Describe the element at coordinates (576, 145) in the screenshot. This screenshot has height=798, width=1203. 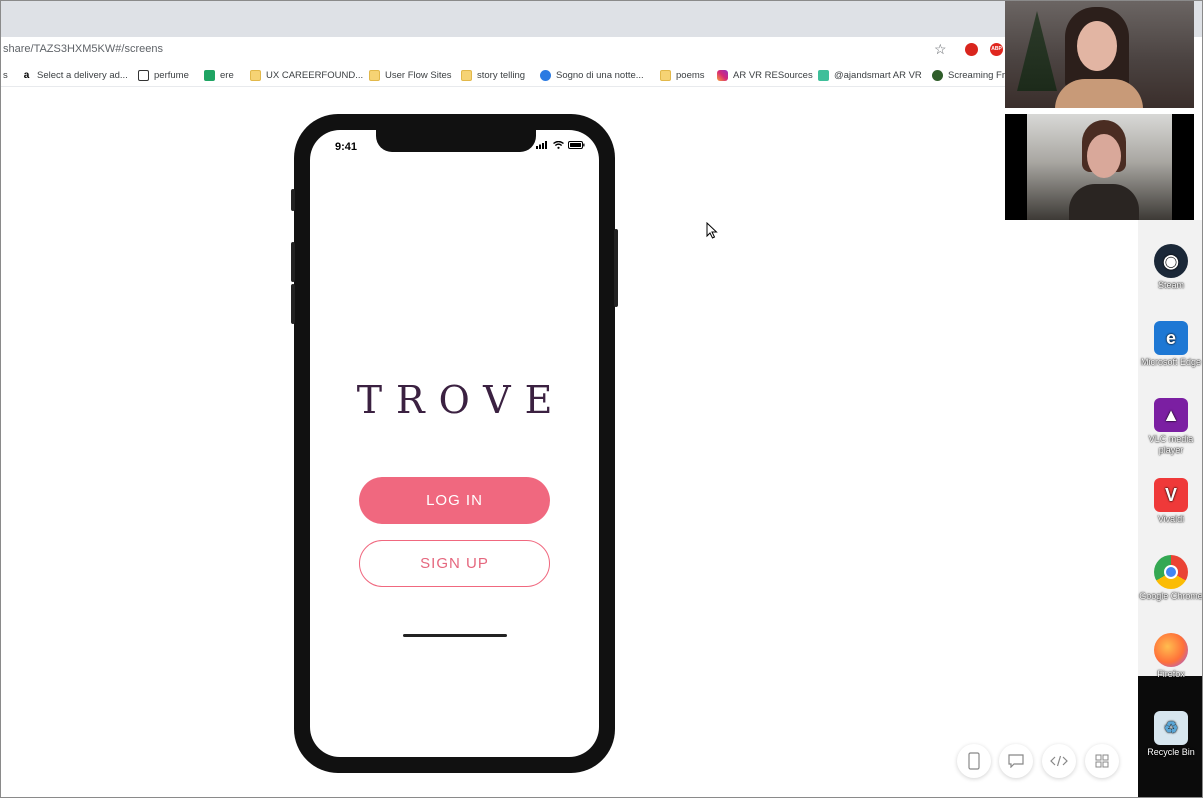
I see `battery-icon` at that location.